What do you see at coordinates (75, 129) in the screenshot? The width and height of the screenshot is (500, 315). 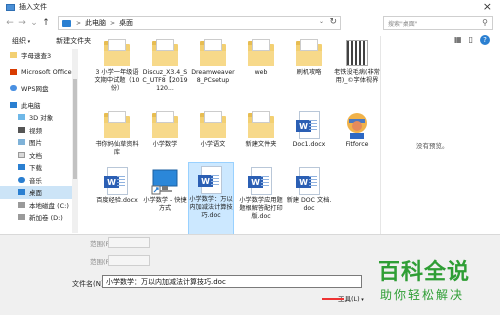 I see `scrollbar-thumb` at bounding box center [75, 129].